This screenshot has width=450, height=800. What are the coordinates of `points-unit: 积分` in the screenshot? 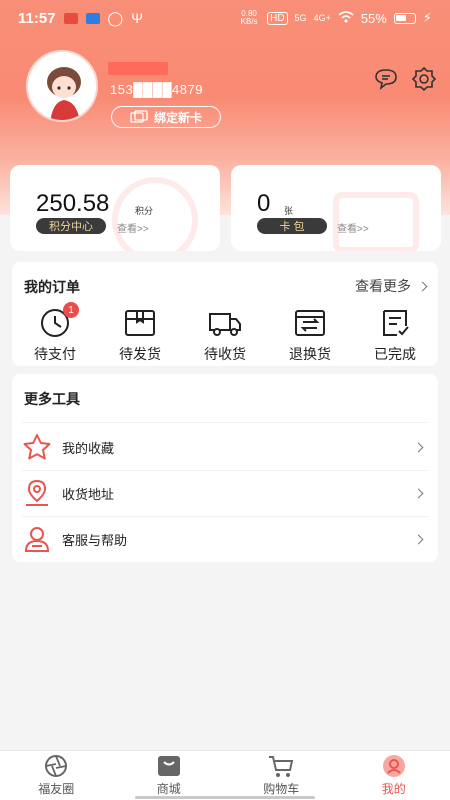 It's located at (144, 211).